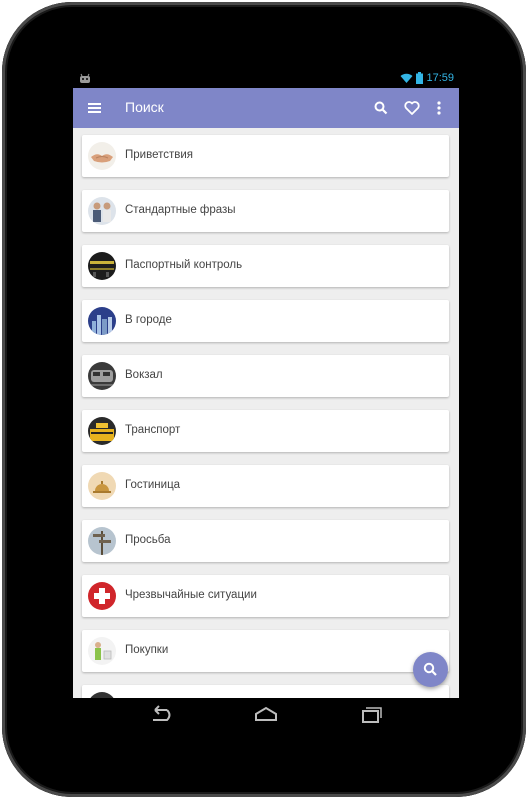 Image resolution: width=529 pixels, height=800 pixels. Describe the element at coordinates (180, 210) in the screenshot. I see `list-item-label: Стандартные фразы` at that location.